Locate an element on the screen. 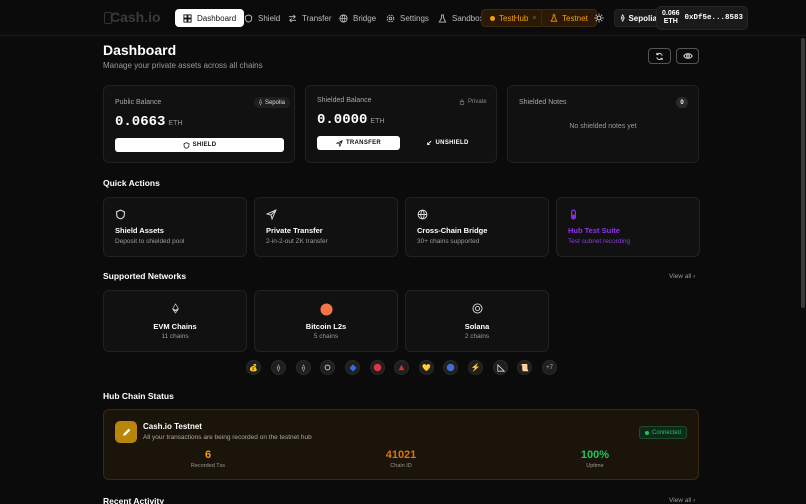  shielded-balance-label: Shielded Balance is located at coordinates (344, 100).